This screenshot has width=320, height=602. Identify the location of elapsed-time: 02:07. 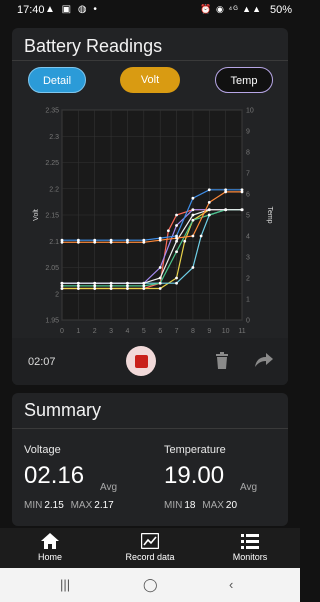
(42, 362).